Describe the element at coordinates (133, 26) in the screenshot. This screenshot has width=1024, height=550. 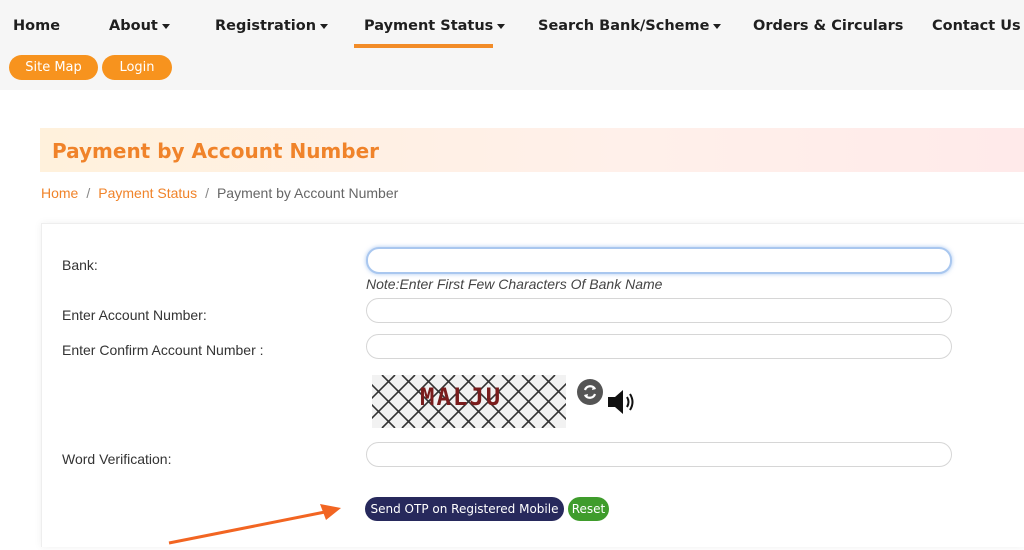
I see `nav-item-label: About` at that location.